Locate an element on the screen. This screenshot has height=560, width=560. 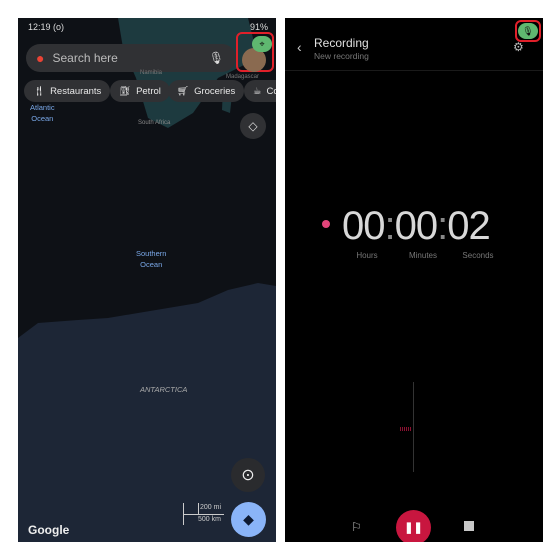
map-label-atlantic: Atlantic Ocean is located at coordinates (42, 113).